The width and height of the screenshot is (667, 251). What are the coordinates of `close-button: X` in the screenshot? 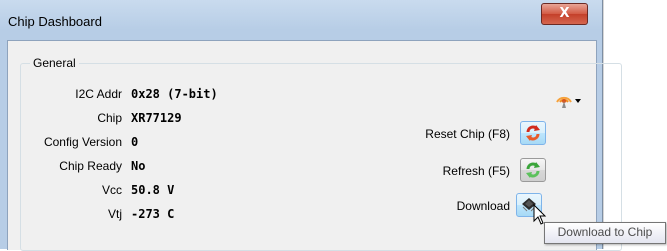 It's located at (564, 14).